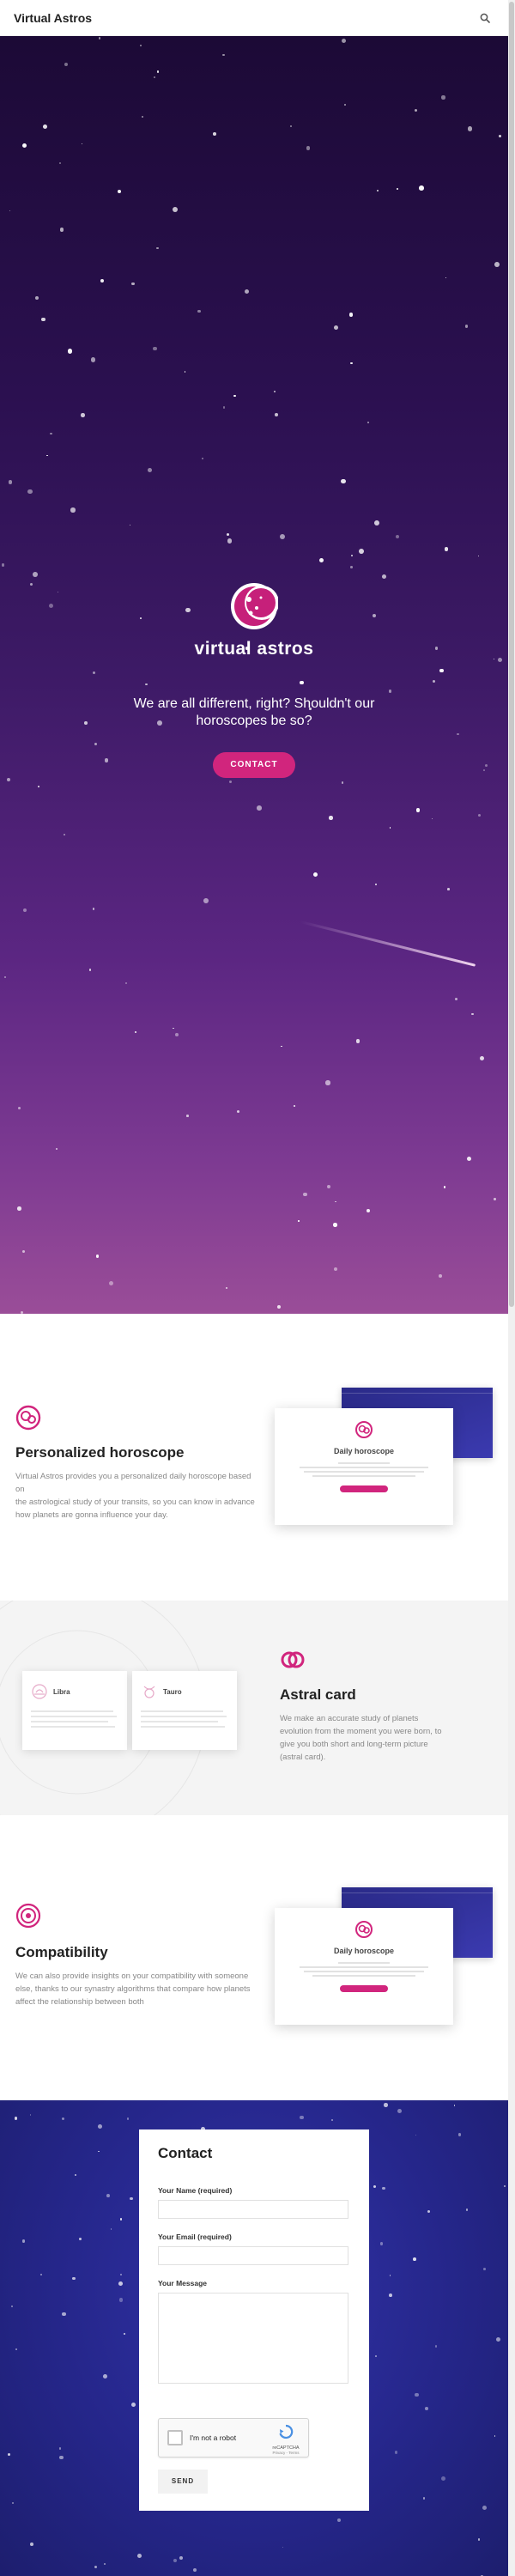 The image size is (515, 2576). I want to click on brand-title: Virtual Astros, so click(53, 18).